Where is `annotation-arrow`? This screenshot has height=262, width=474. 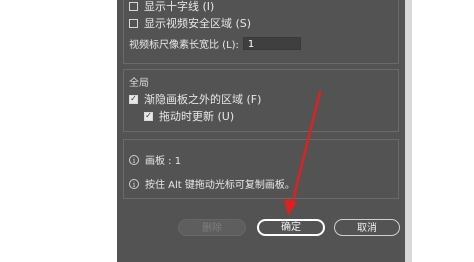
annotation-arrow is located at coordinates (303, 153).